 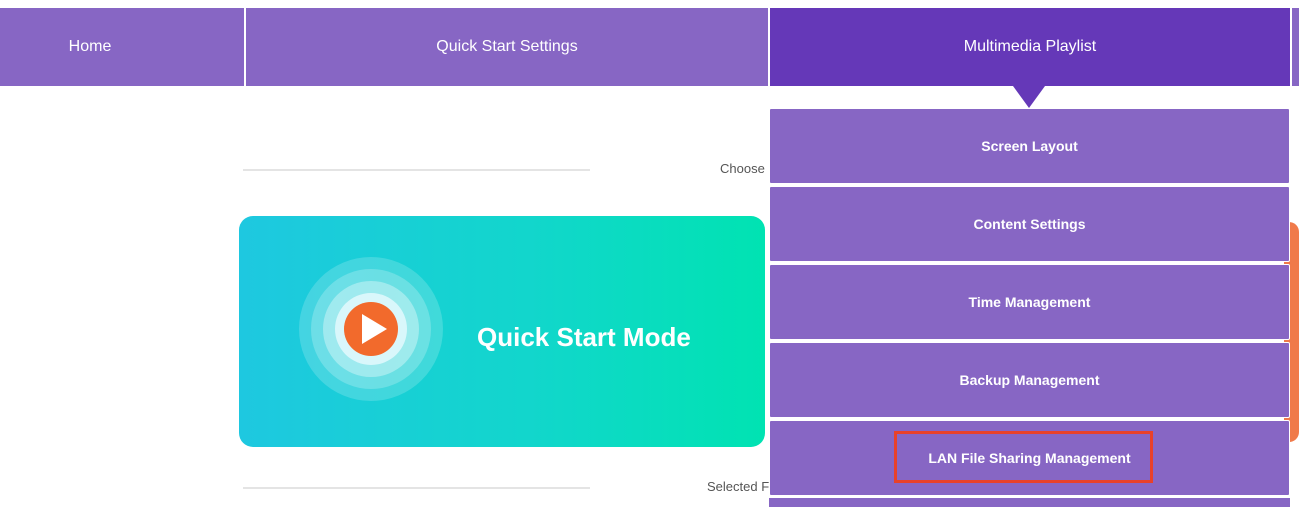 What do you see at coordinates (1029, 302) in the screenshot?
I see `menu-item-time-management: Time Management` at bounding box center [1029, 302].